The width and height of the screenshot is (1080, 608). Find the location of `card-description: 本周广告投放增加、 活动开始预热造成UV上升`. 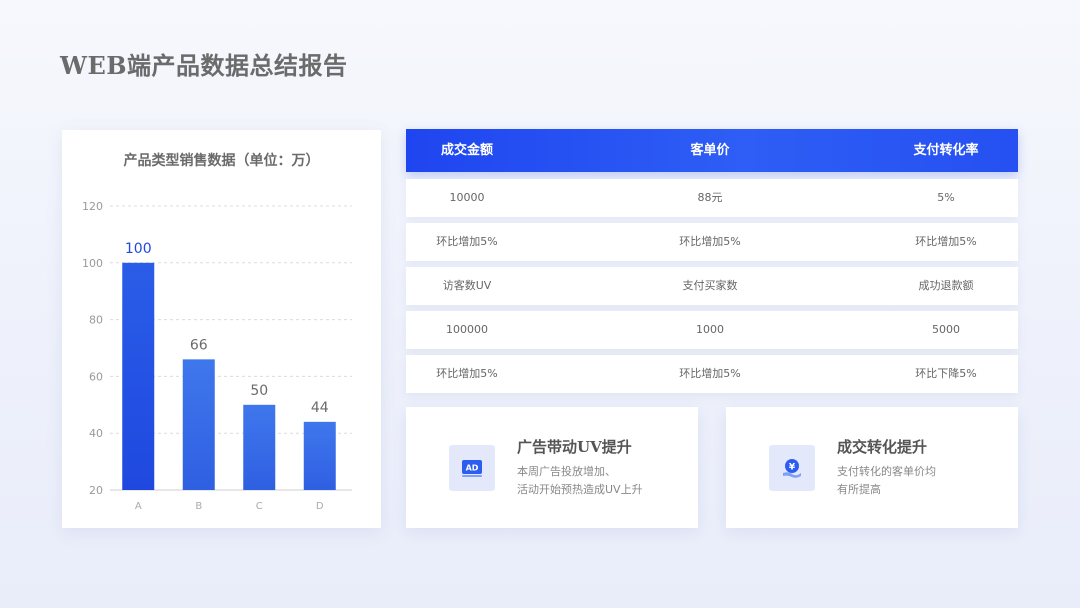

card-description: 本周广告投放增加、 活动开始预热造成UV上升 is located at coordinates (602, 481).